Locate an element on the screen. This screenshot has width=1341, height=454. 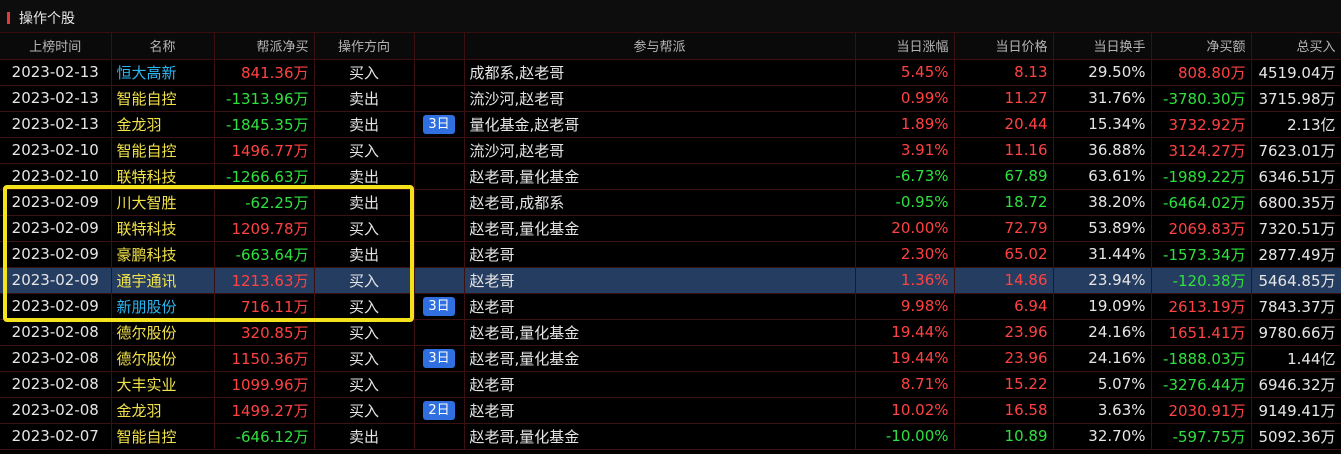
cell-gang-net-buy: 1499.27万 is located at coordinates (264, 410).